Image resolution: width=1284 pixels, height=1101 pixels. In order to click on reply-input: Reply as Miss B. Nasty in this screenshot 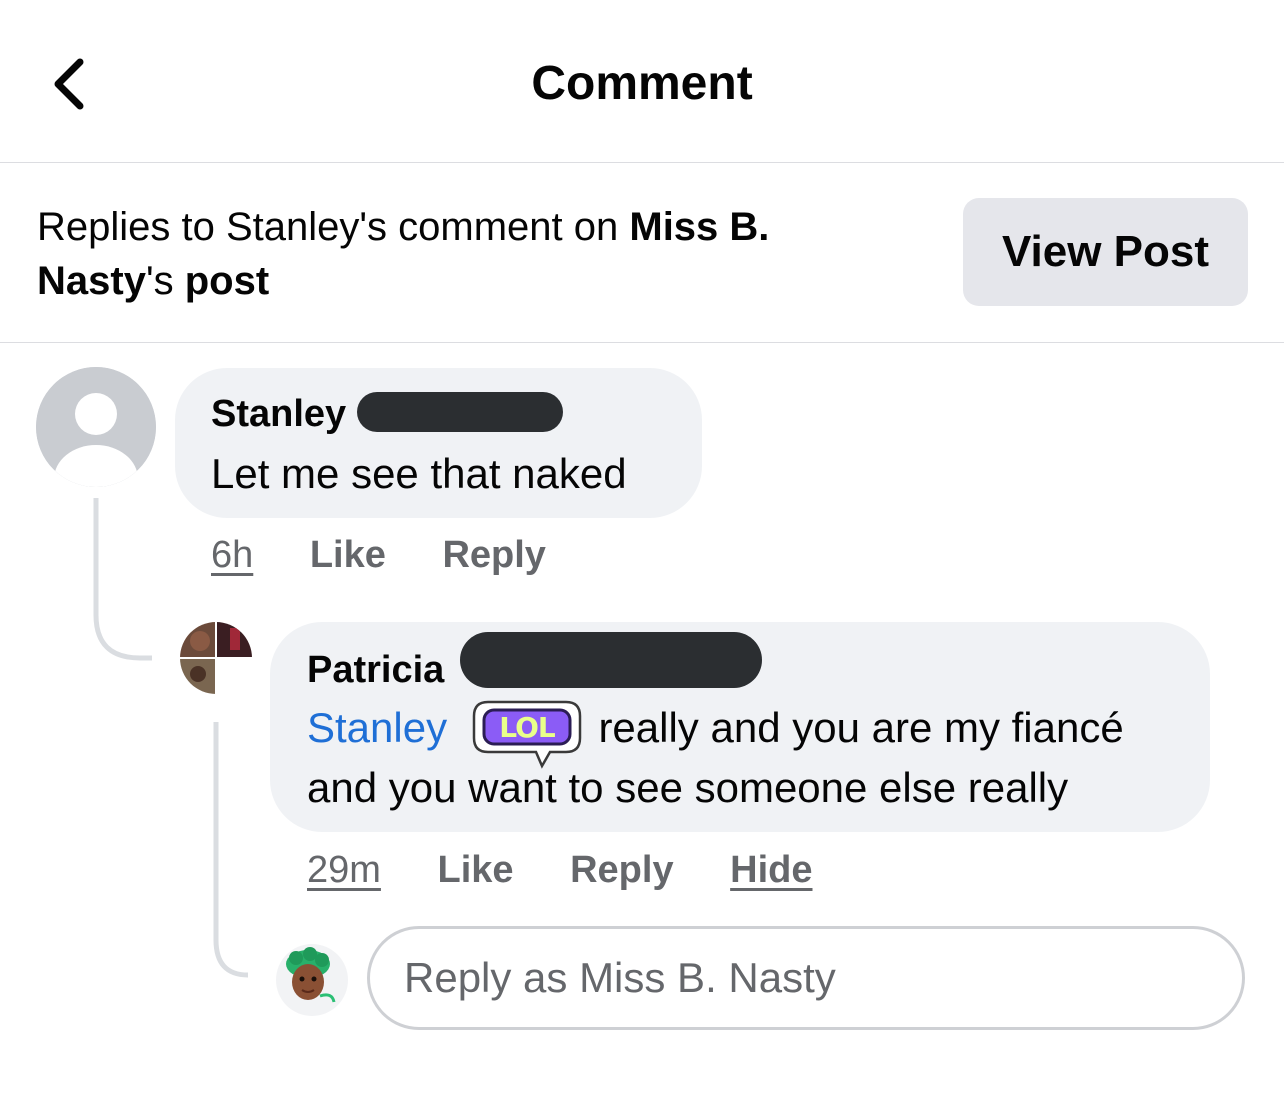, I will do `click(806, 978)`.